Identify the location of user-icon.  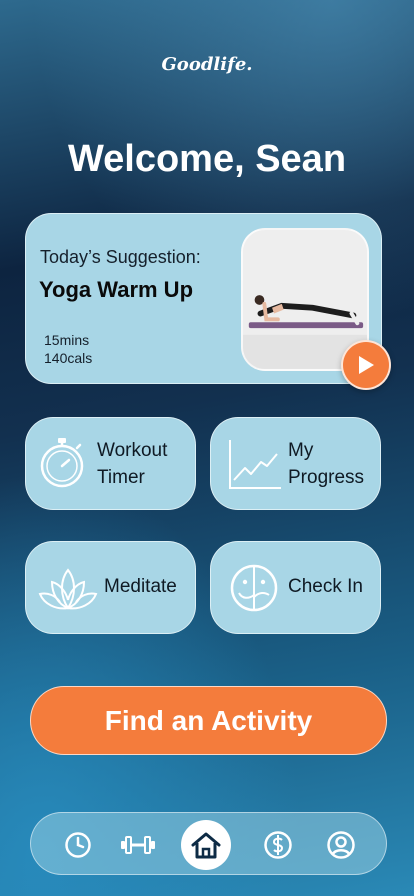
(341, 844).